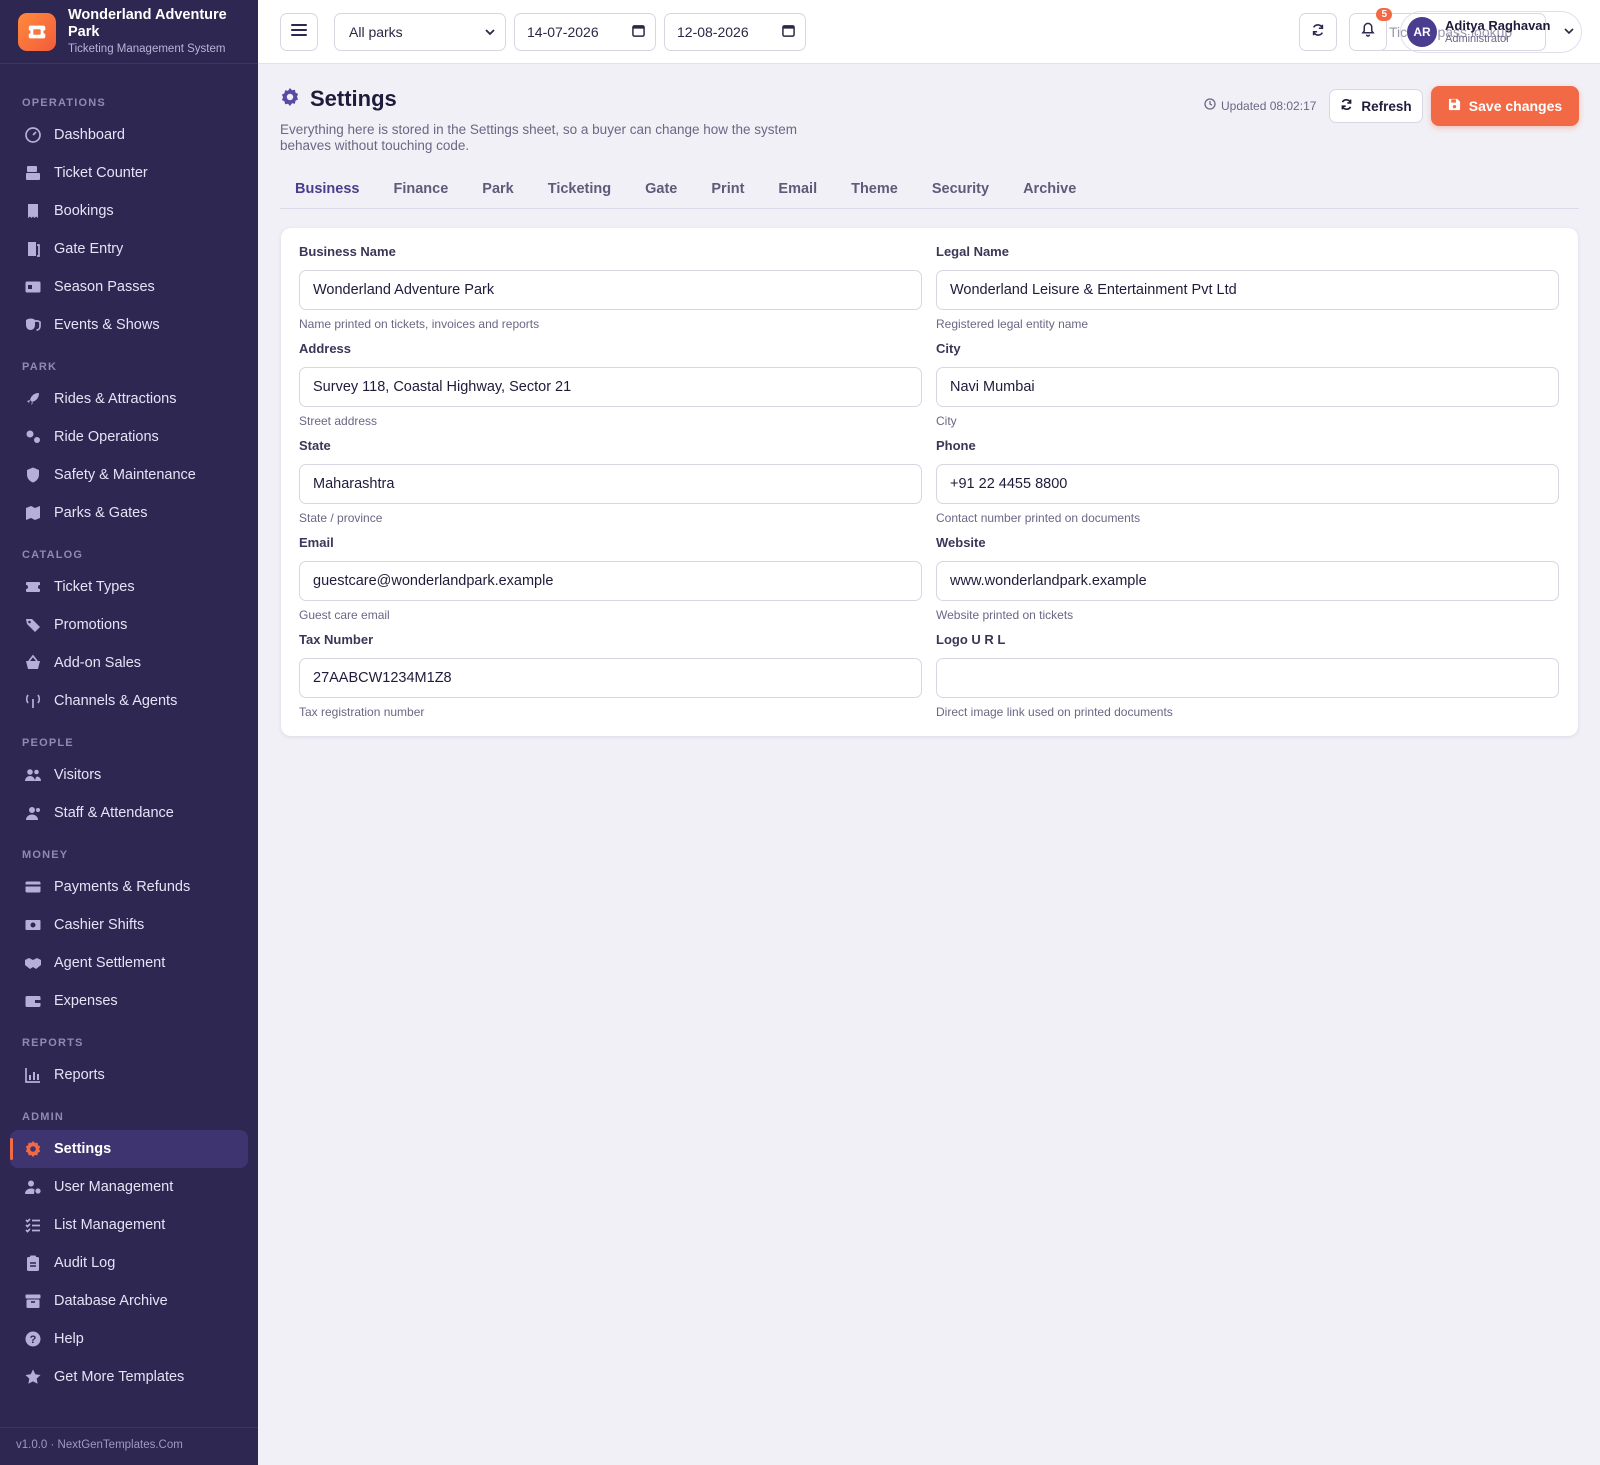 The height and width of the screenshot is (1465, 1600). I want to click on sidebar-item-audit-log: Audit Log, so click(129, 1263).